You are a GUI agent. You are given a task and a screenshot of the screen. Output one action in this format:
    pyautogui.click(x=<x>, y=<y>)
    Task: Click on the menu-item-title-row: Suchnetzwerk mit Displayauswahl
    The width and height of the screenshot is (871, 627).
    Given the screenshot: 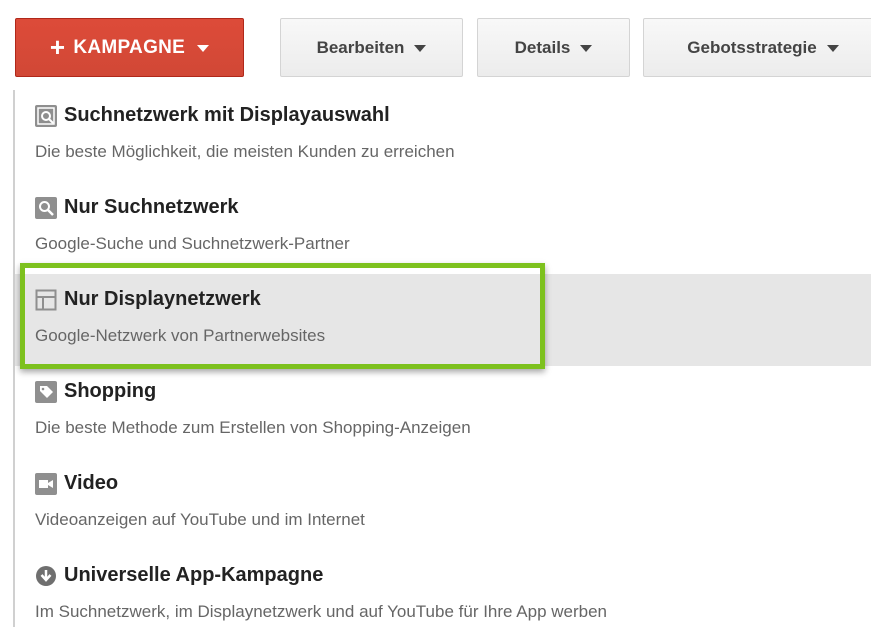 What is the action you would take?
    pyautogui.click(x=212, y=115)
    